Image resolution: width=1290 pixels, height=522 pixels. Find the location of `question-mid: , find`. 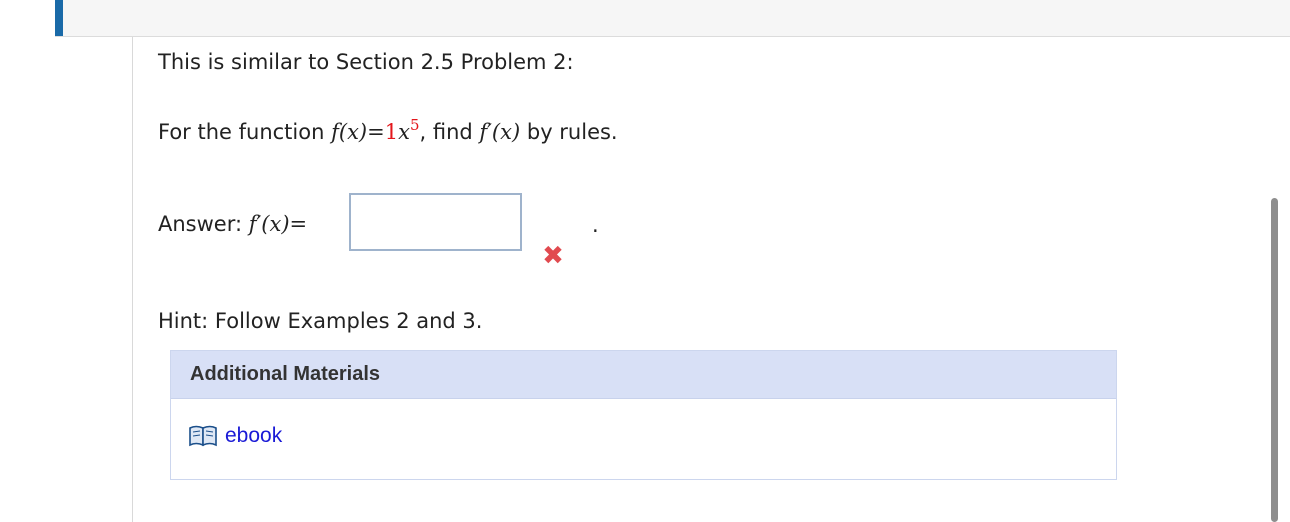

question-mid: , find is located at coordinates (446, 132).